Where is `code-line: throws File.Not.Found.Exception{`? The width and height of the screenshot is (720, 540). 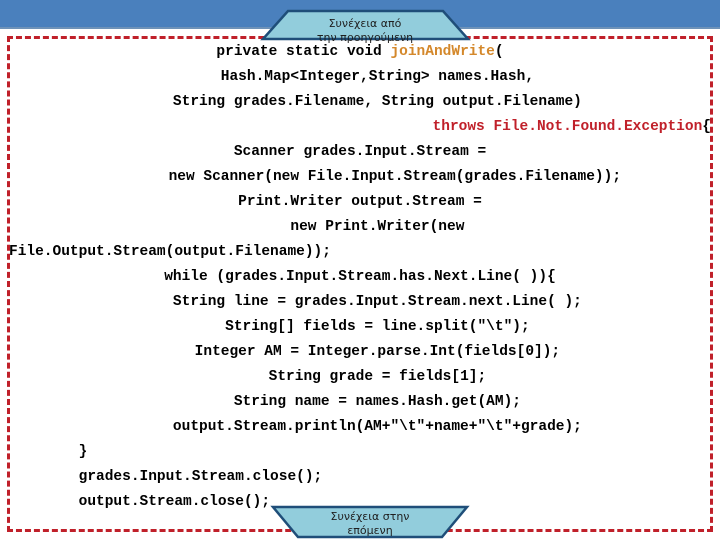
code-line: throws File.Not.Found.Exception{ is located at coordinates (360, 127).